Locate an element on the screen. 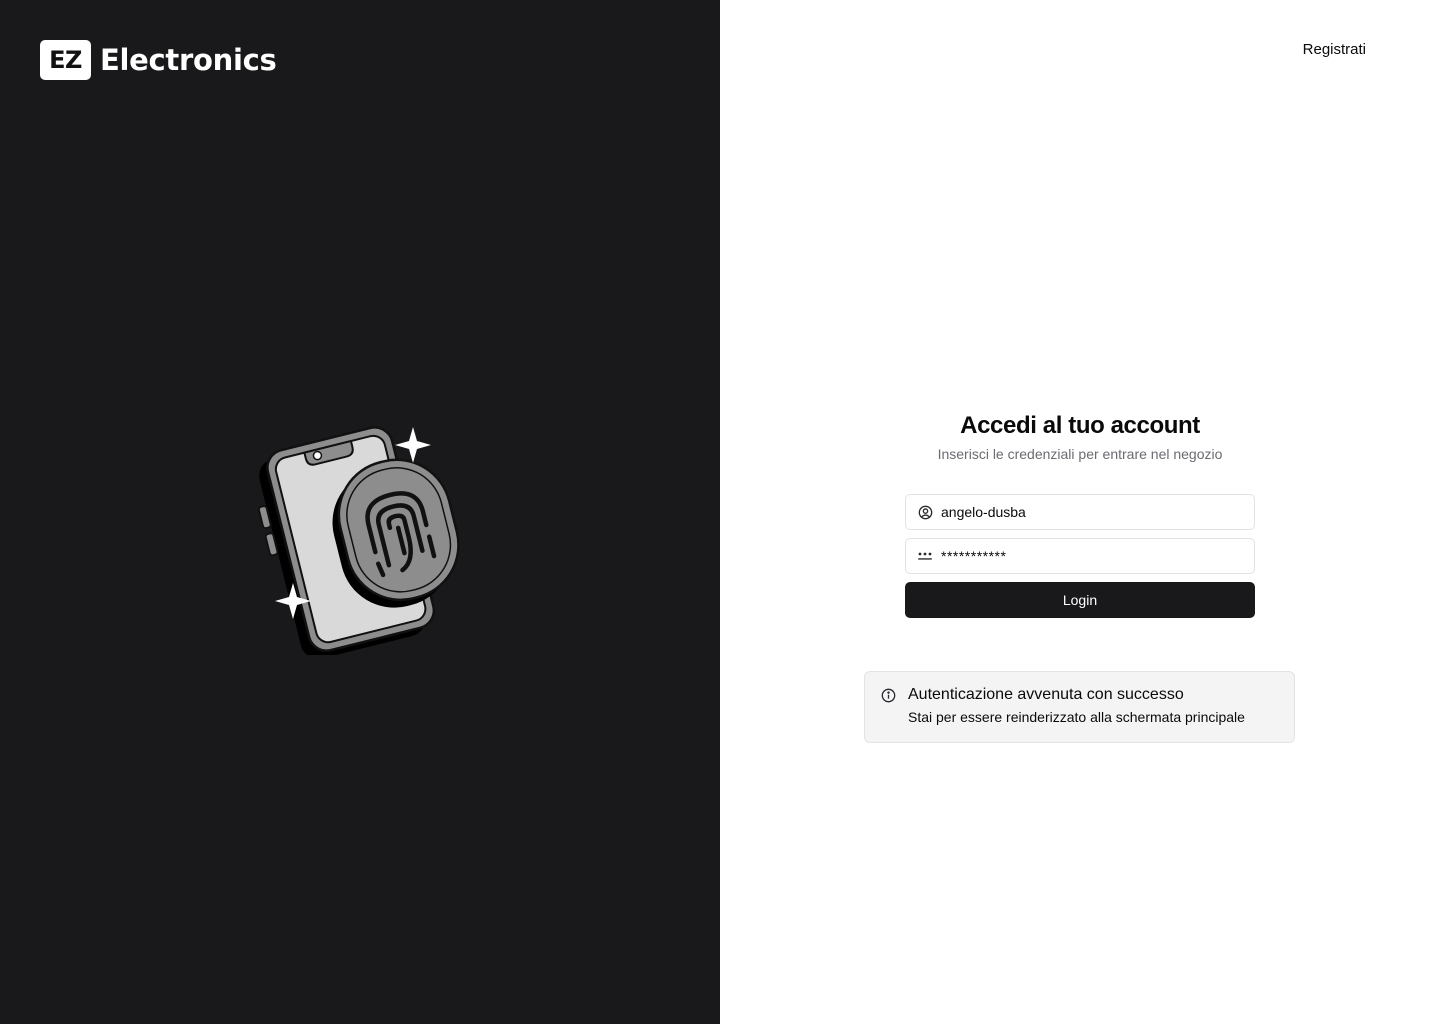  brand-name: Electronics is located at coordinates (188, 60).